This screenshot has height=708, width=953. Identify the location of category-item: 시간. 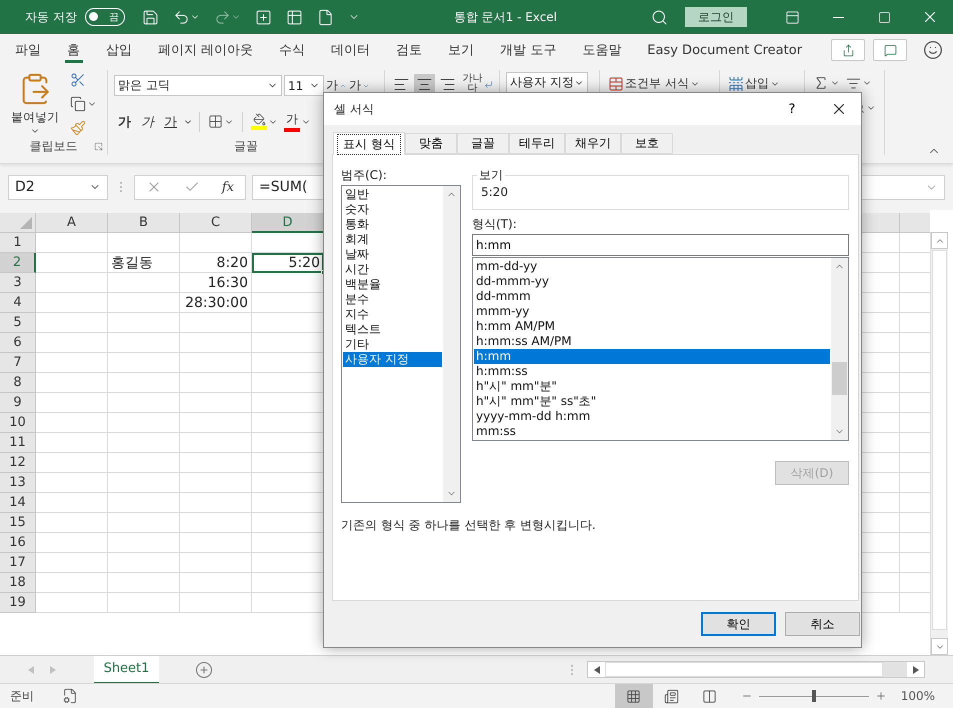
(392, 269).